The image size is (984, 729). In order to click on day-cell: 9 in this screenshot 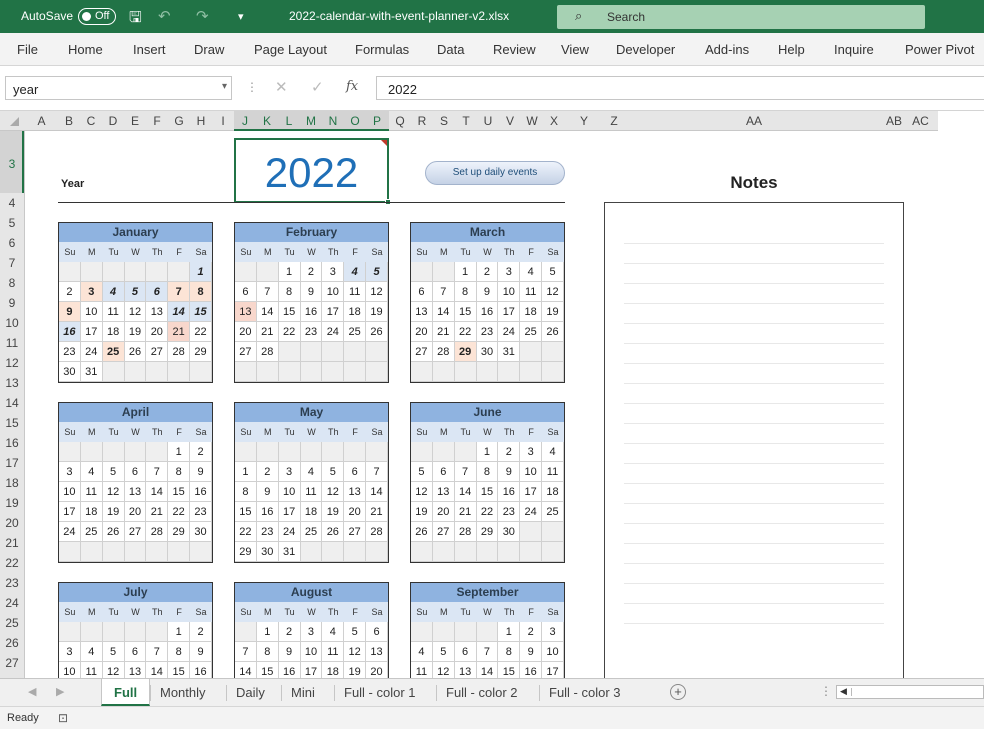, I will do `click(289, 652)`.